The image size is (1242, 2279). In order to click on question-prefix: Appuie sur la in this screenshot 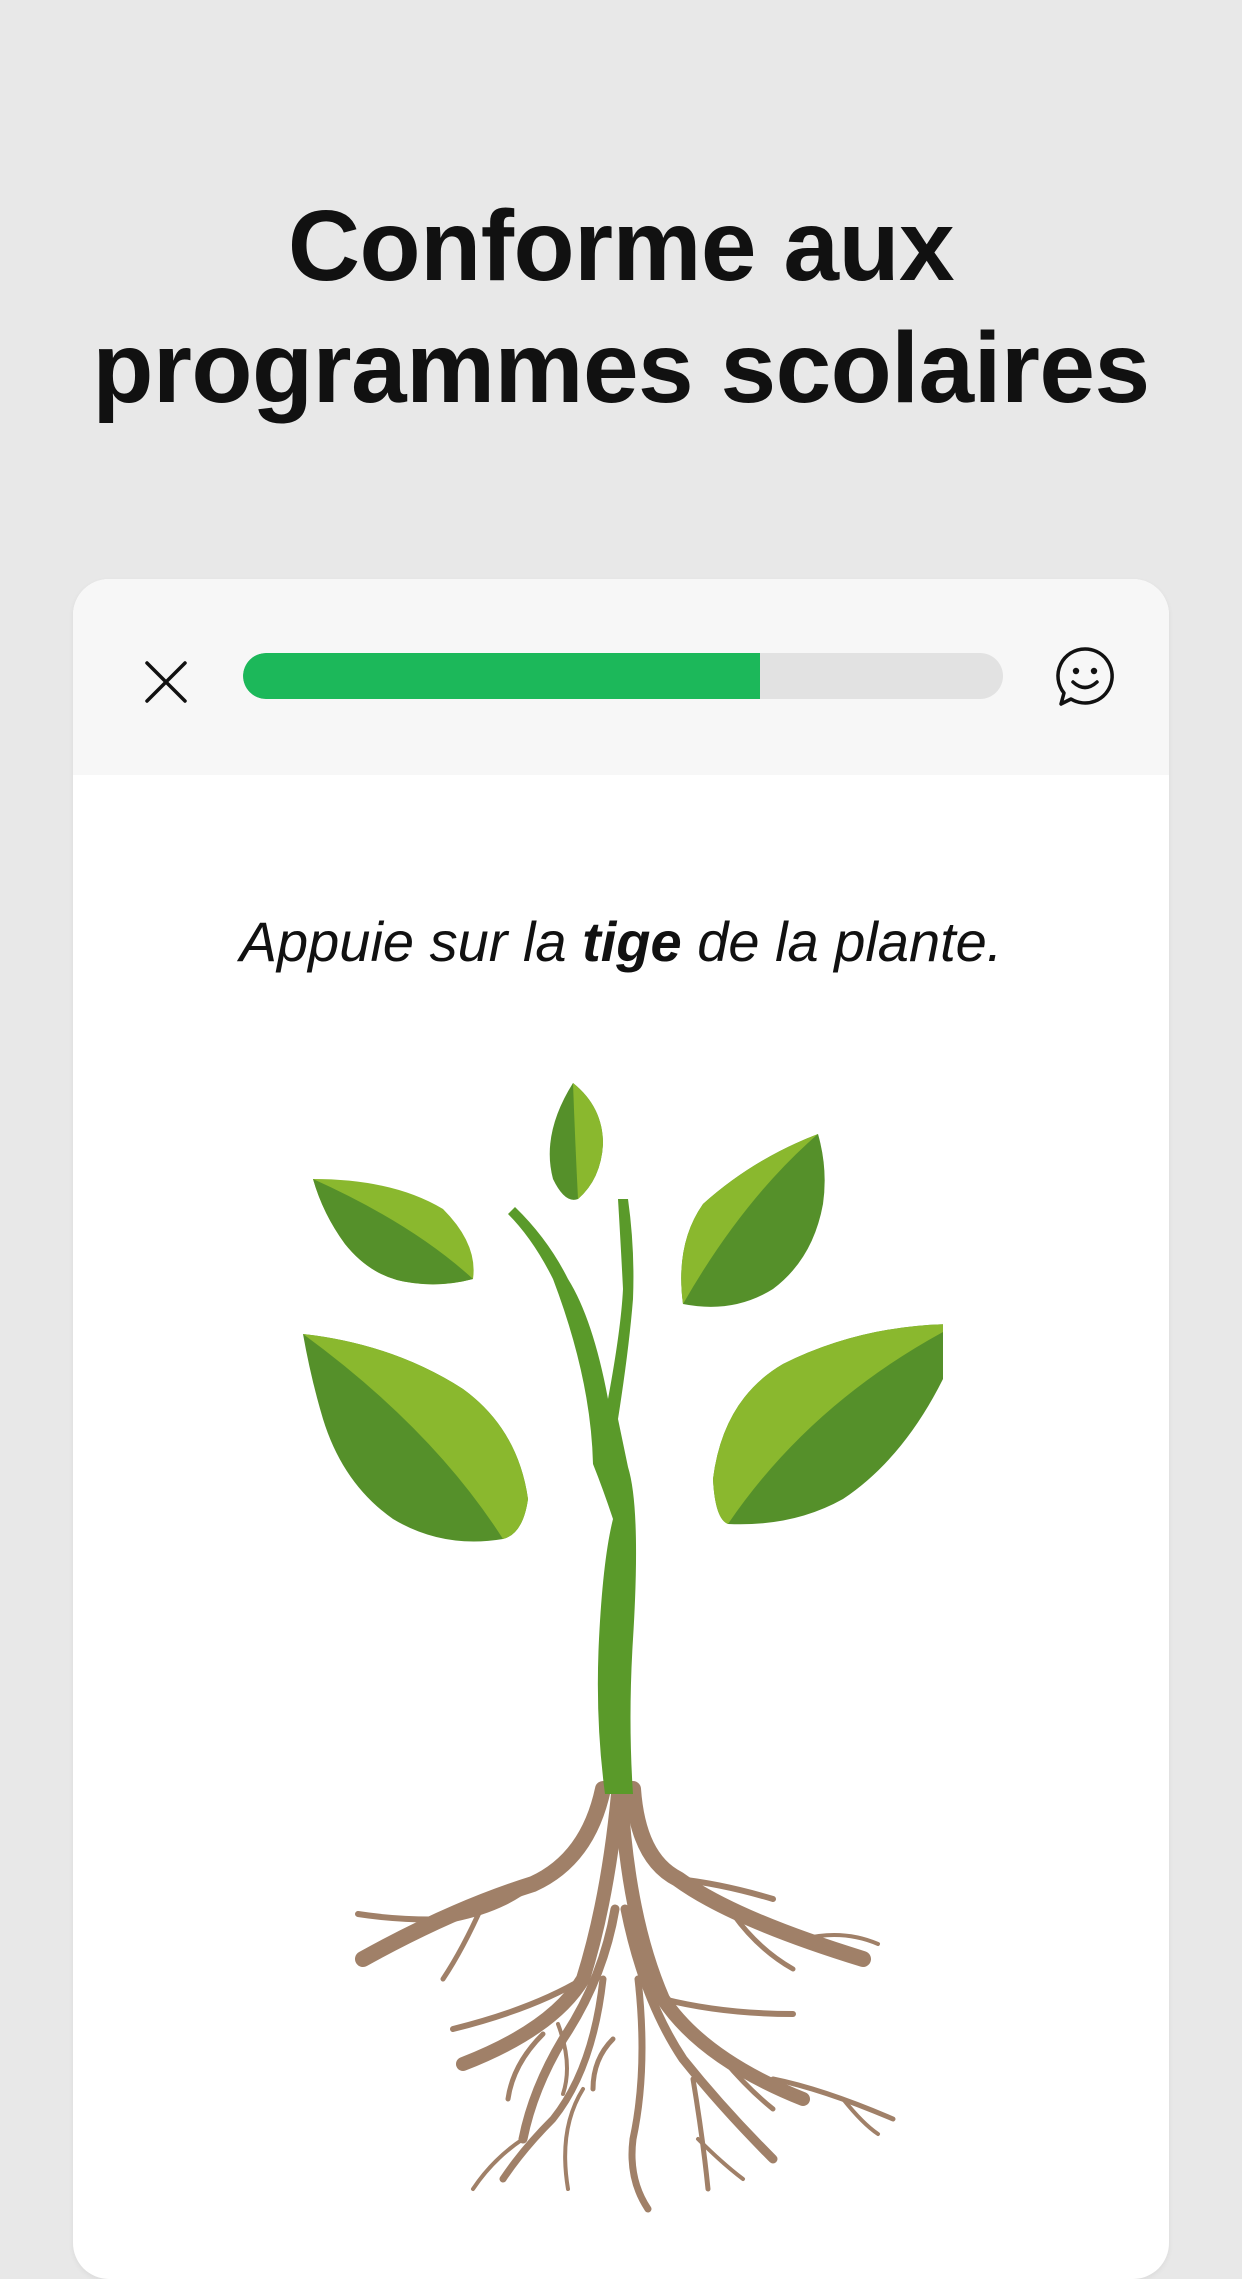, I will do `click(411, 941)`.